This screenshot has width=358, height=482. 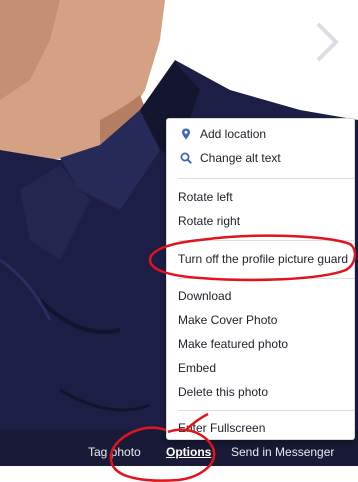 I want to click on menu-item-label: Rotate left, so click(x=205, y=197).